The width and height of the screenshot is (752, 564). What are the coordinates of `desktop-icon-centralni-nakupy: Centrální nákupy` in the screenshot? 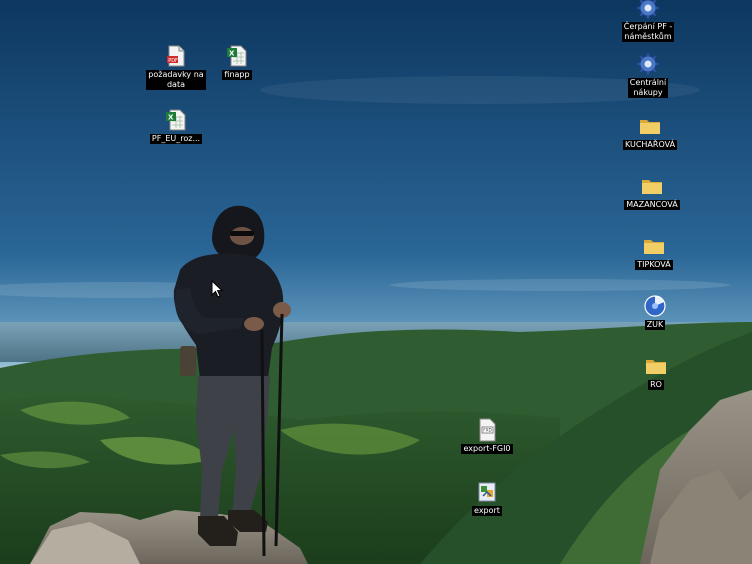 It's located at (648, 75).